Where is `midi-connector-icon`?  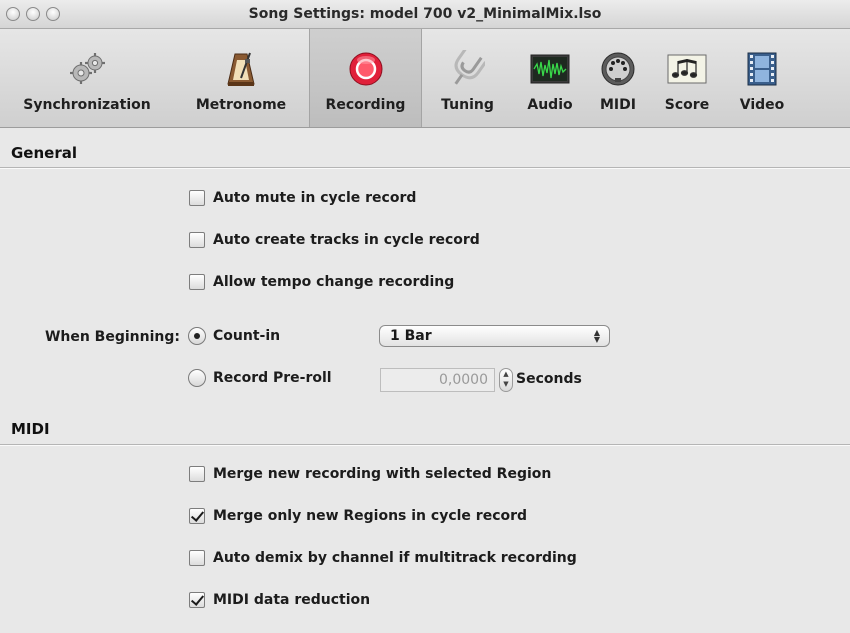
midi-connector-icon is located at coordinates (618, 69).